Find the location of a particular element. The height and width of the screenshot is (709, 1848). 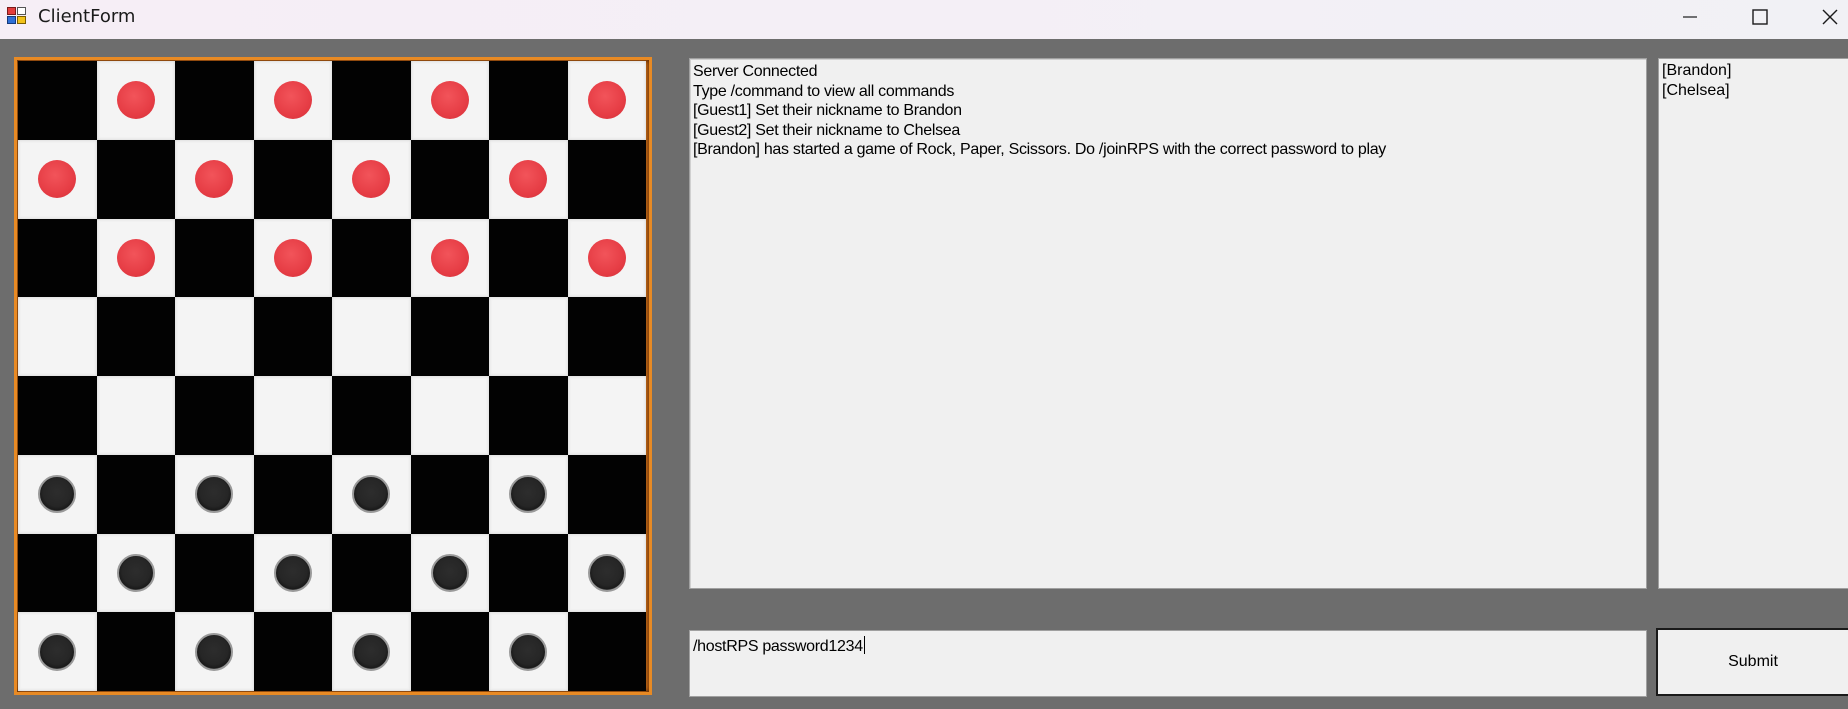

message-input: /hostRPS password1234 is located at coordinates (1168, 663).